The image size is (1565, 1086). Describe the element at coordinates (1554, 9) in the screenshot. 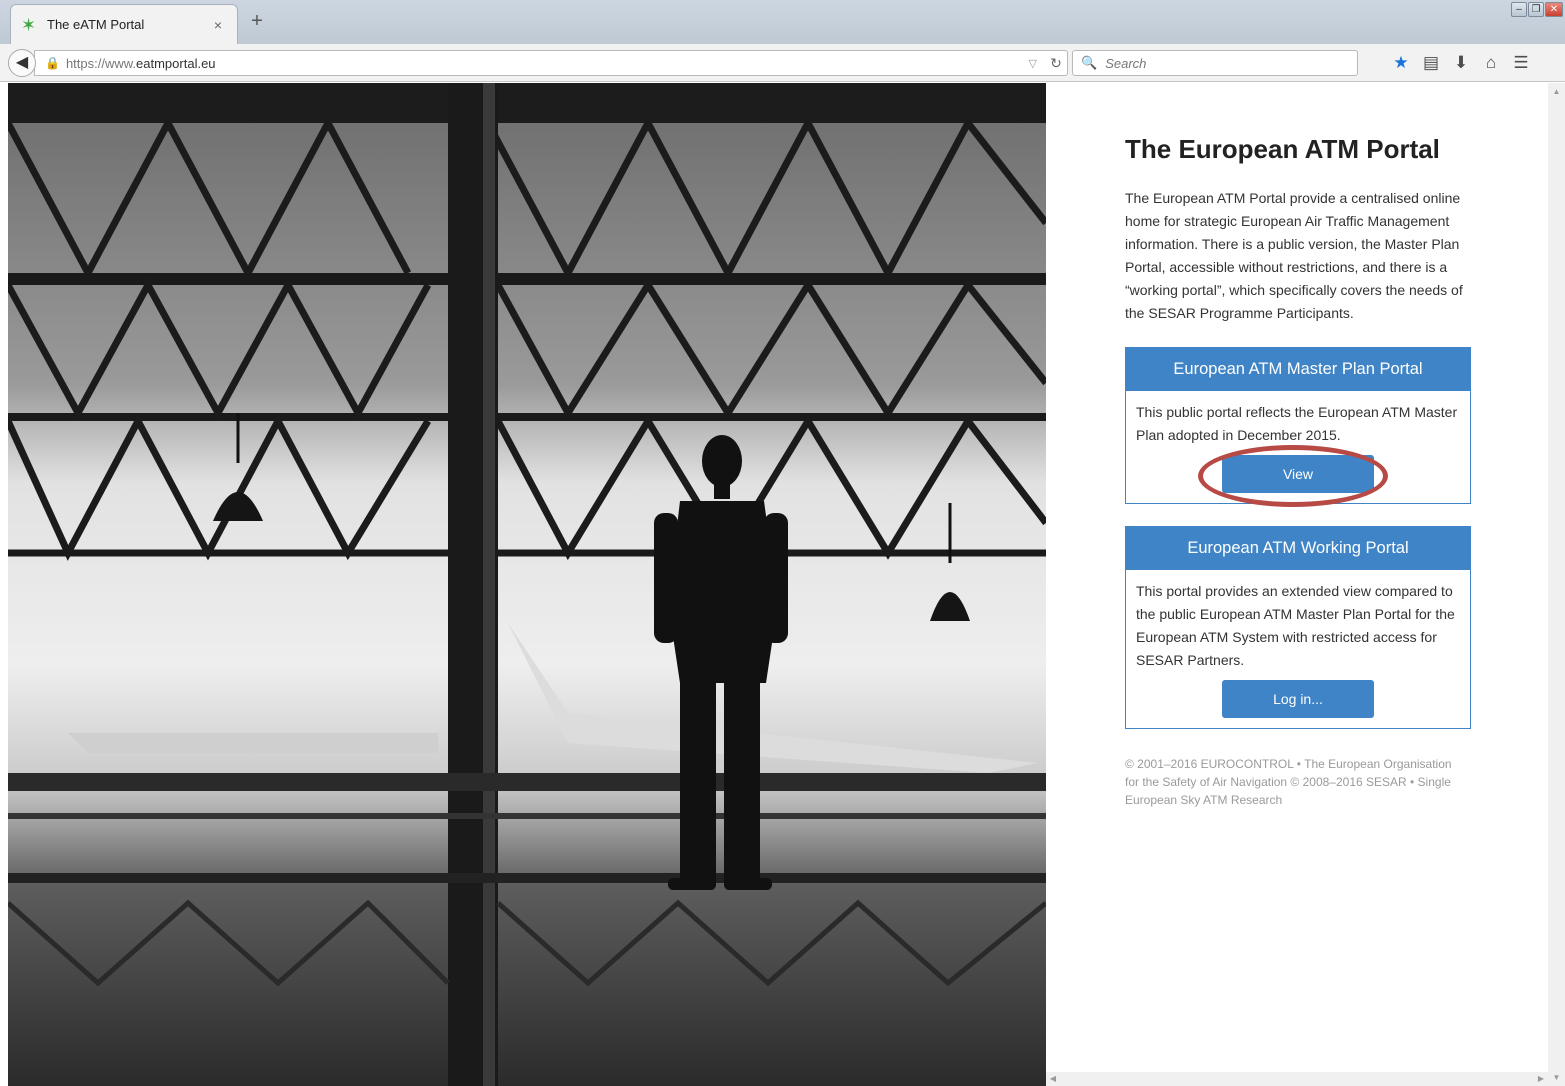

I see `close-window-icon: ✕` at that location.